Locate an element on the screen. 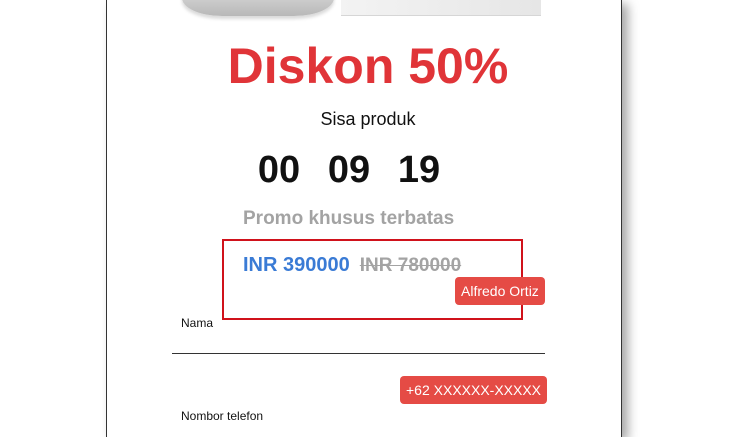  price-row: INR 390000 INR 780000 is located at coordinates (352, 265).